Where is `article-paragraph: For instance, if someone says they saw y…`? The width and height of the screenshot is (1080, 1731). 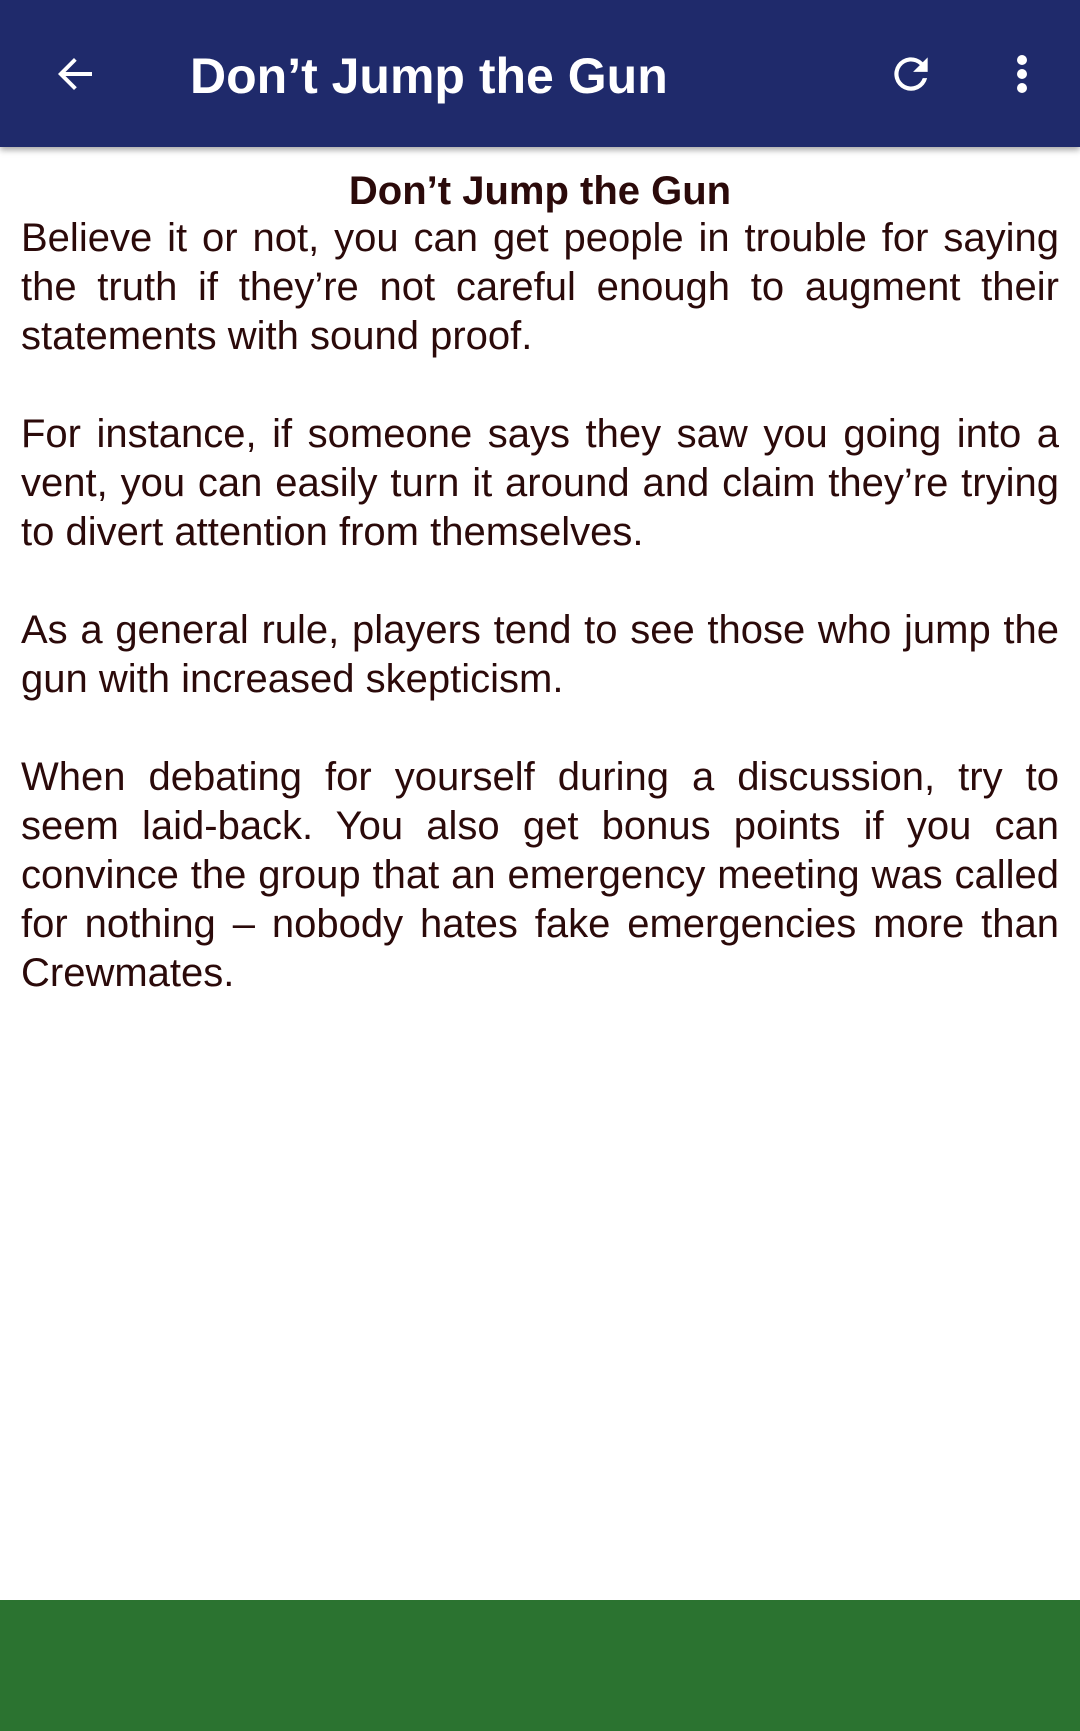 article-paragraph: For instance, if someone says they saw y… is located at coordinates (540, 483).